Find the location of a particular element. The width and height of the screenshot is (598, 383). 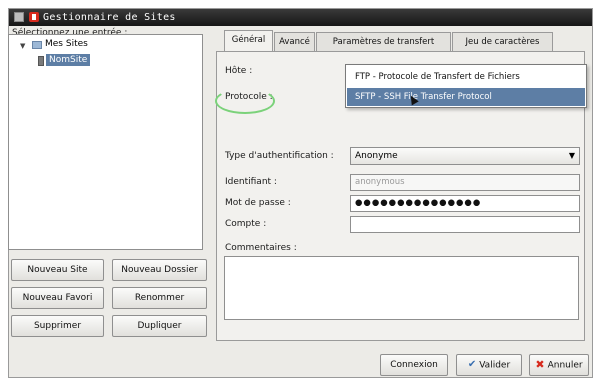

password-label: Mot de passe : is located at coordinates (258, 203).